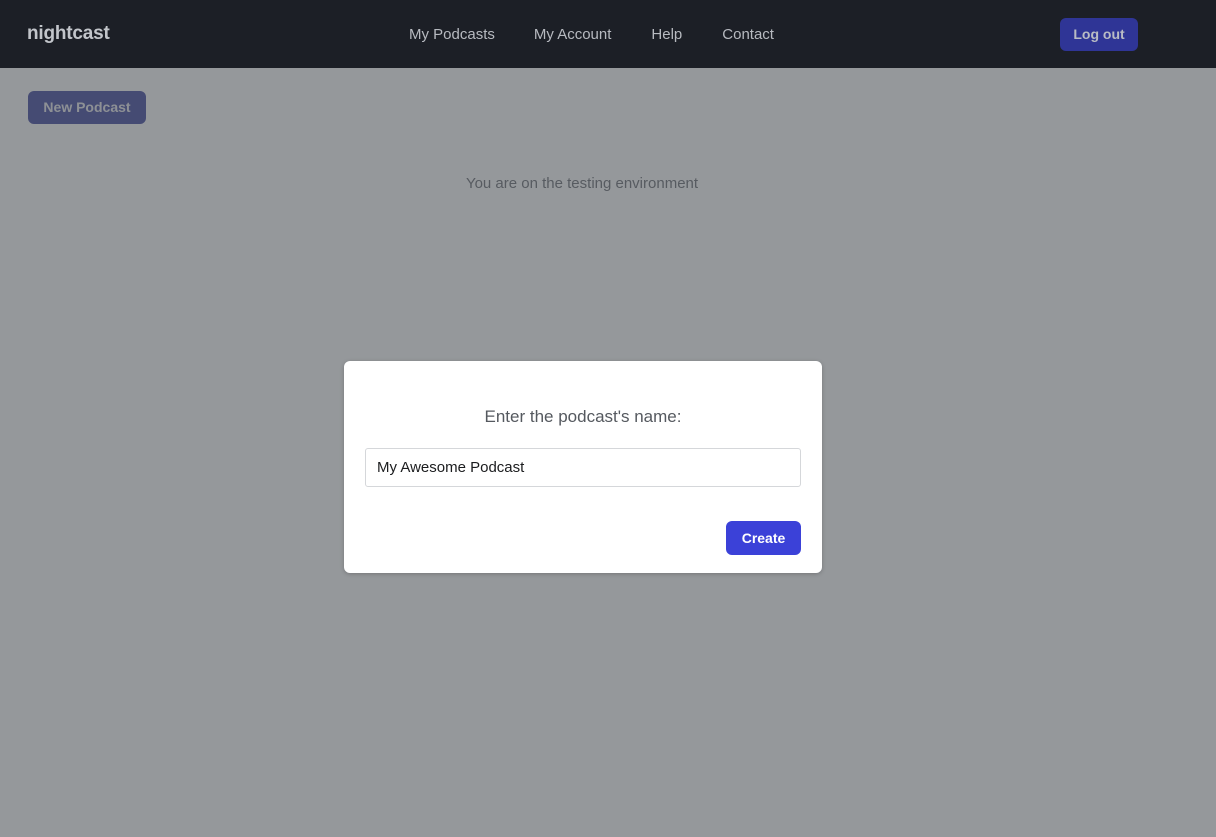 The height and width of the screenshot is (837, 1216). What do you see at coordinates (583, 467) in the screenshot?
I see `podcast-name-input` at bounding box center [583, 467].